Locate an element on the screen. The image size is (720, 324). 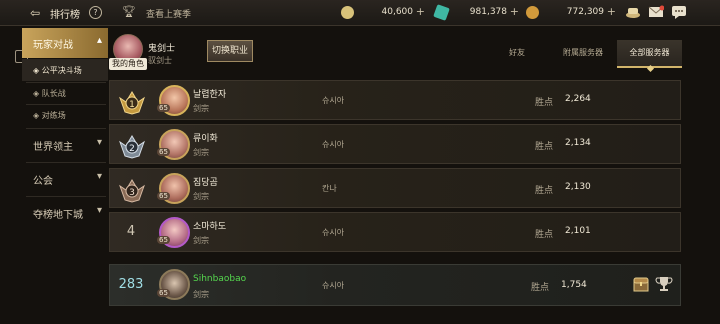
chat-icon is located at coordinates (679, 12).